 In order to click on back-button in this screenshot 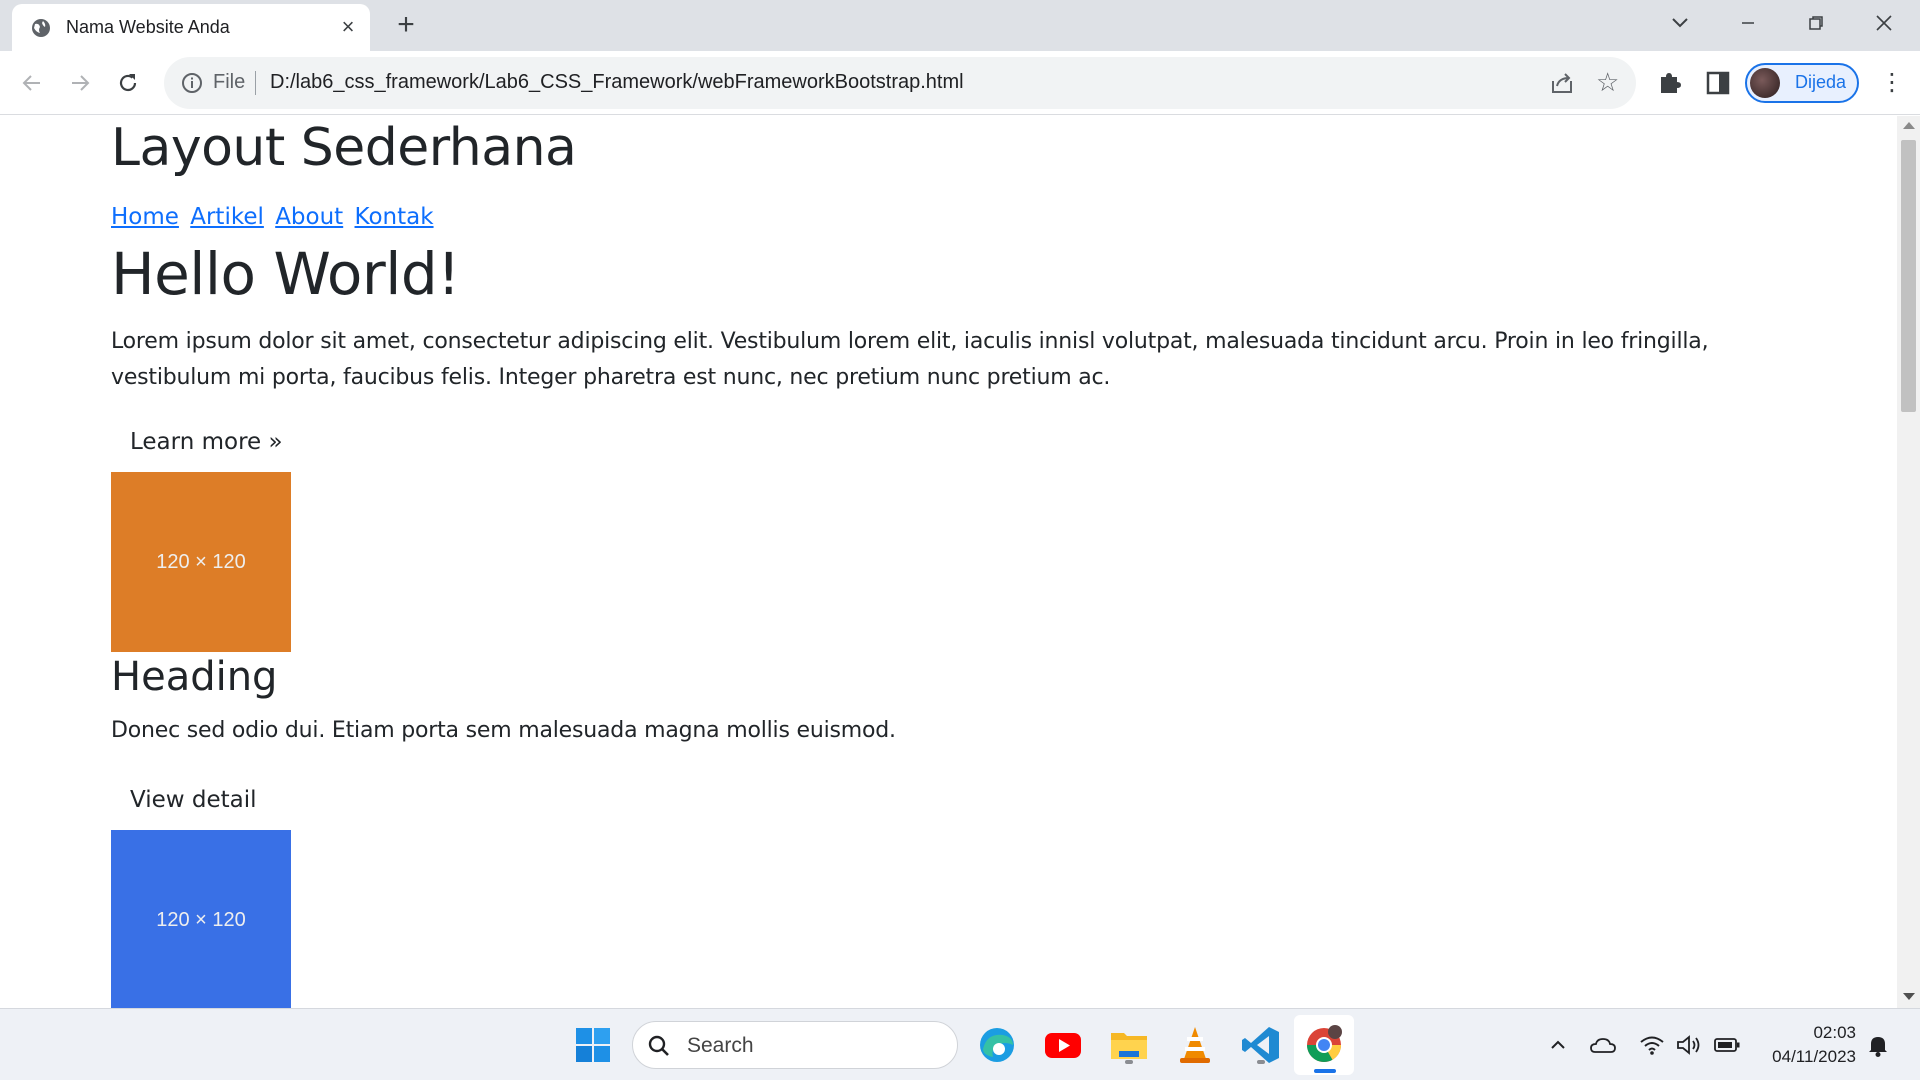, I will do `click(32, 83)`.